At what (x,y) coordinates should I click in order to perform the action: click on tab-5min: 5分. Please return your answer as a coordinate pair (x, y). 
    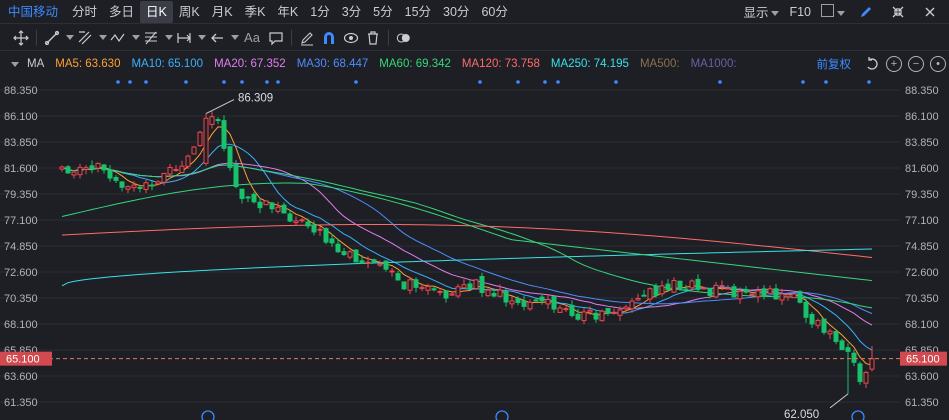
    Looking at the image, I should click on (382, 12).